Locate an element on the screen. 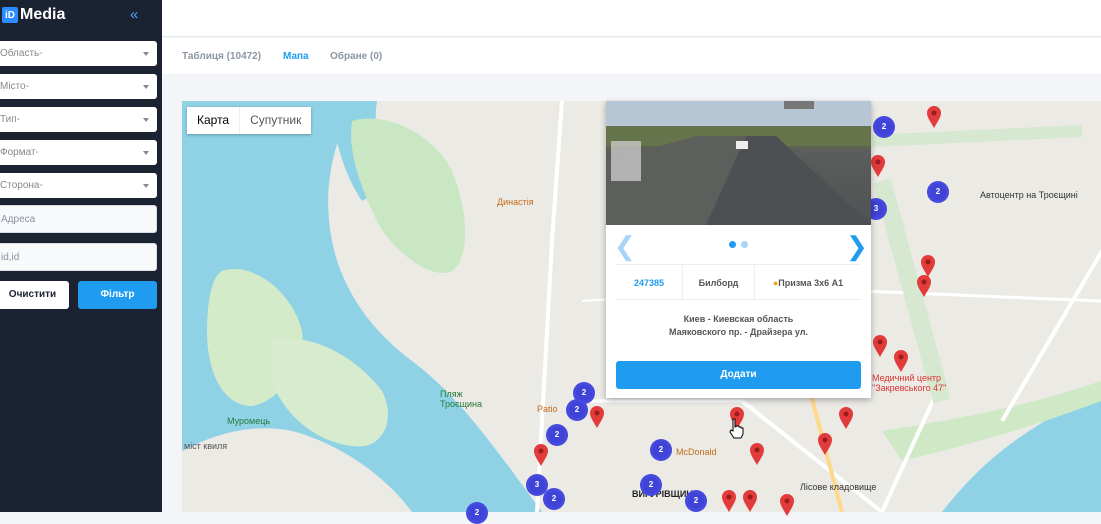 The image size is (1101, 524). map-type-control: Карта Супутник is located at coordinates (249, 120).